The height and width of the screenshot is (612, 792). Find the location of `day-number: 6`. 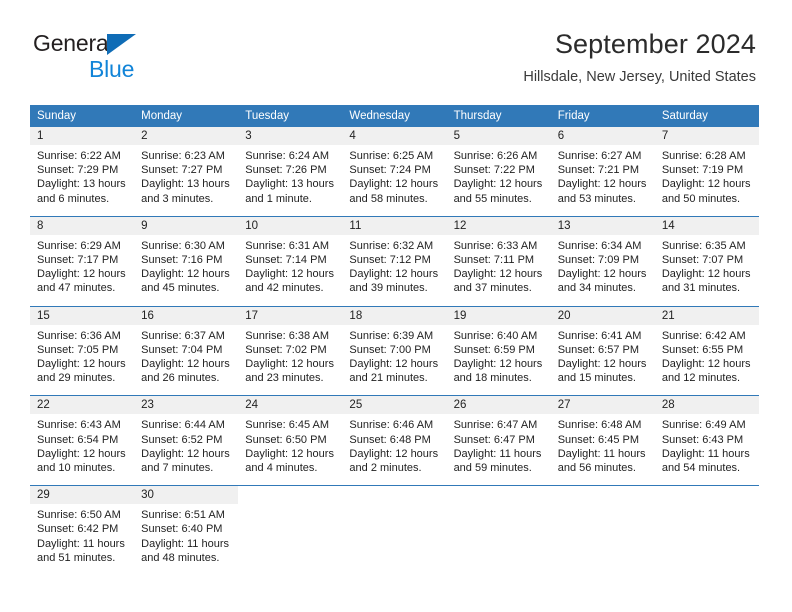

day-number: 6 is located at coordinates (602, 136).